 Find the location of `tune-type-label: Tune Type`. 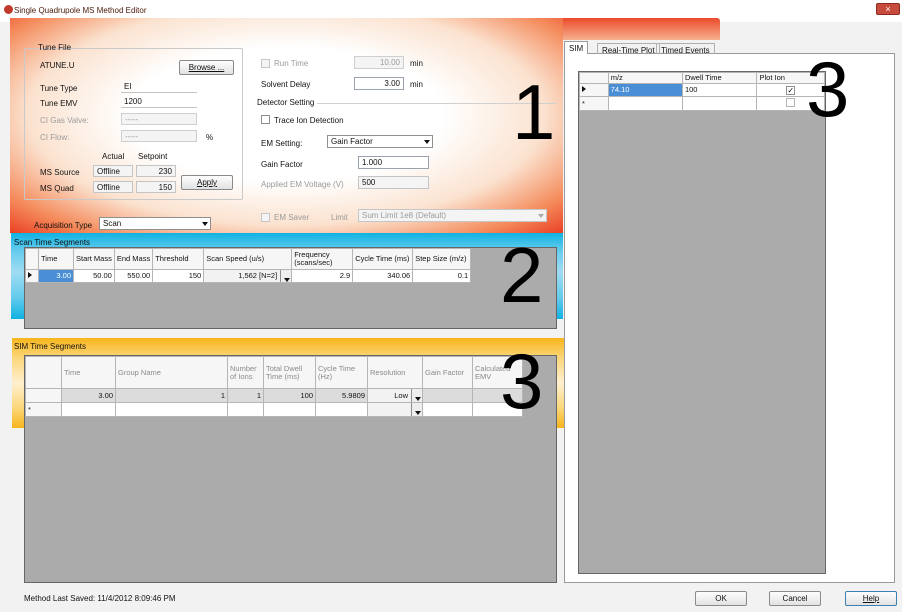

tune-type-label: Tune Type is located at coordinates (59, 88).